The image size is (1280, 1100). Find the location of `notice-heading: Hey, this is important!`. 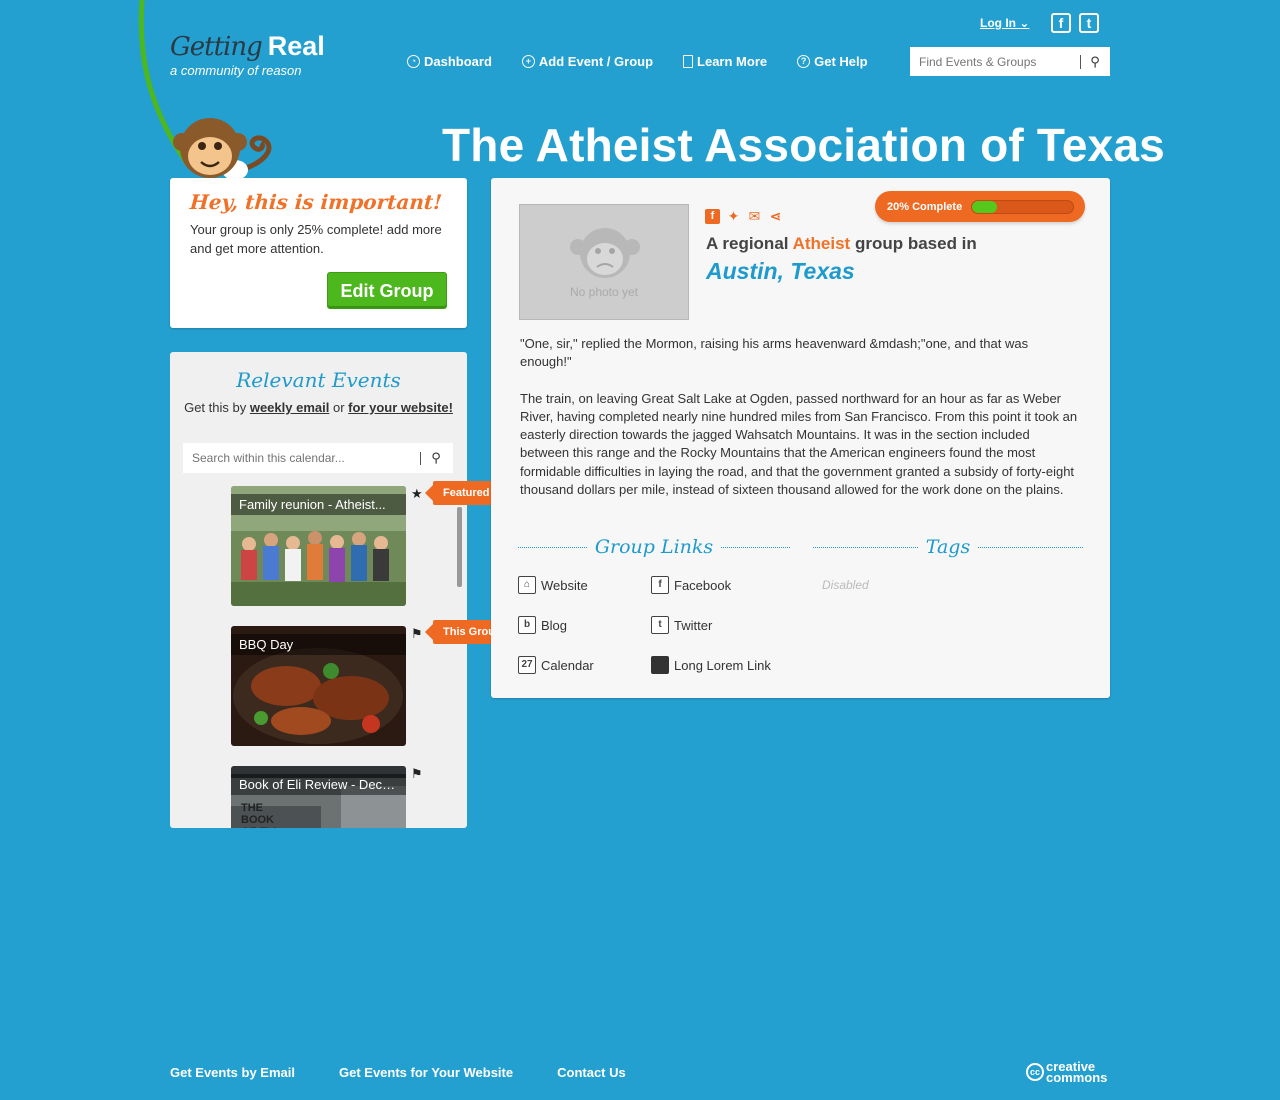

notice-heading: Hey, this is important! is located at coordinates (316, 202).